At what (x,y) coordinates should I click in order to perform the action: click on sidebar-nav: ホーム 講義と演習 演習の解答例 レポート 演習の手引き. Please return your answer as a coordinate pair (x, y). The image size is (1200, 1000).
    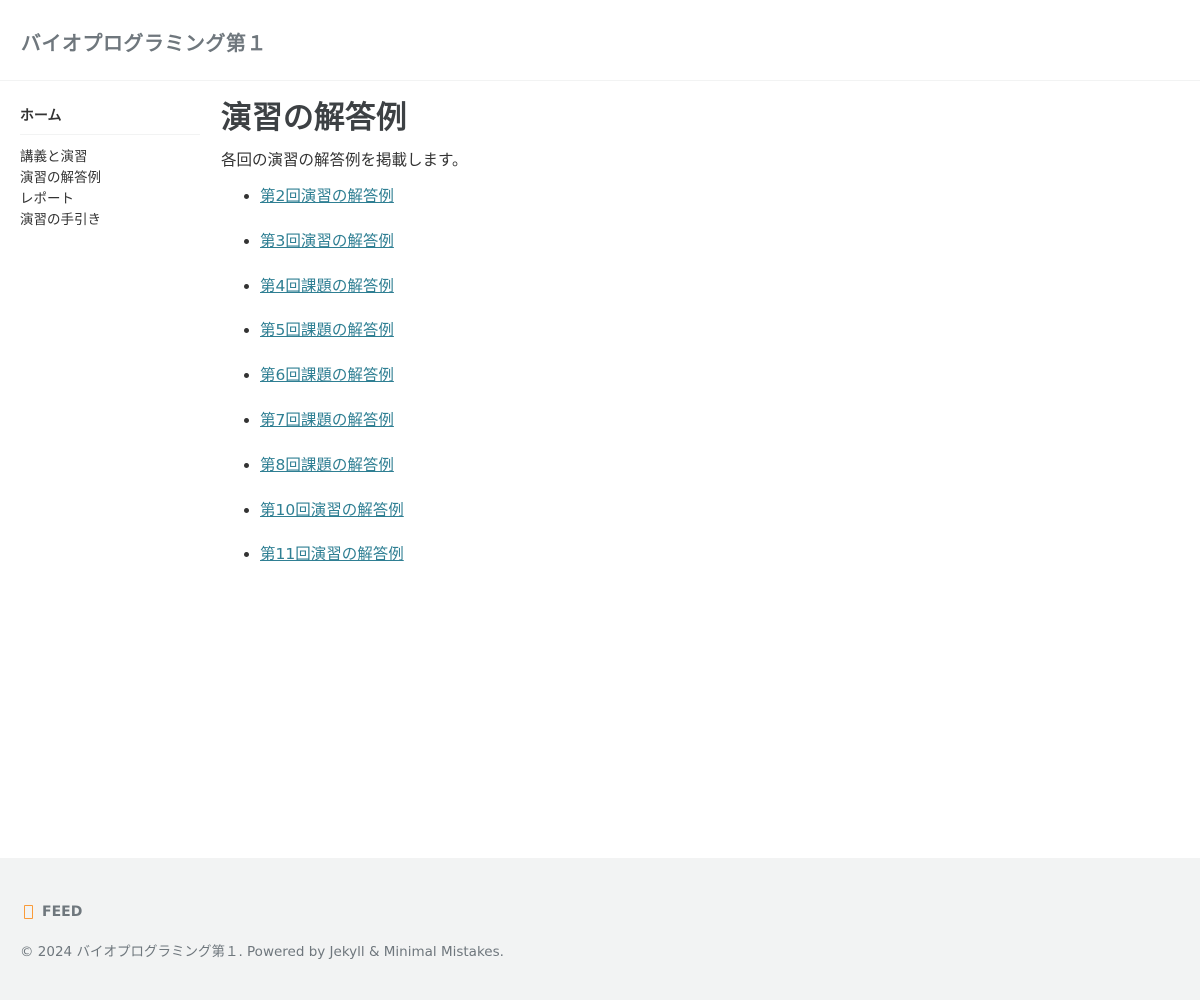
    Looking at the image, I should click on (110, 168).